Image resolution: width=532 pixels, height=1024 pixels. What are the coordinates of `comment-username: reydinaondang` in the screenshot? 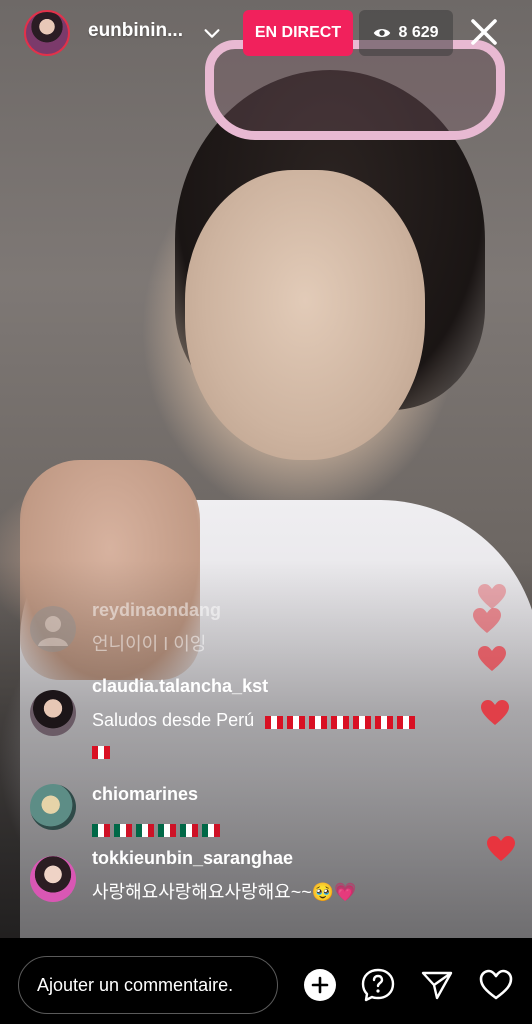 It's located at (156, 610).